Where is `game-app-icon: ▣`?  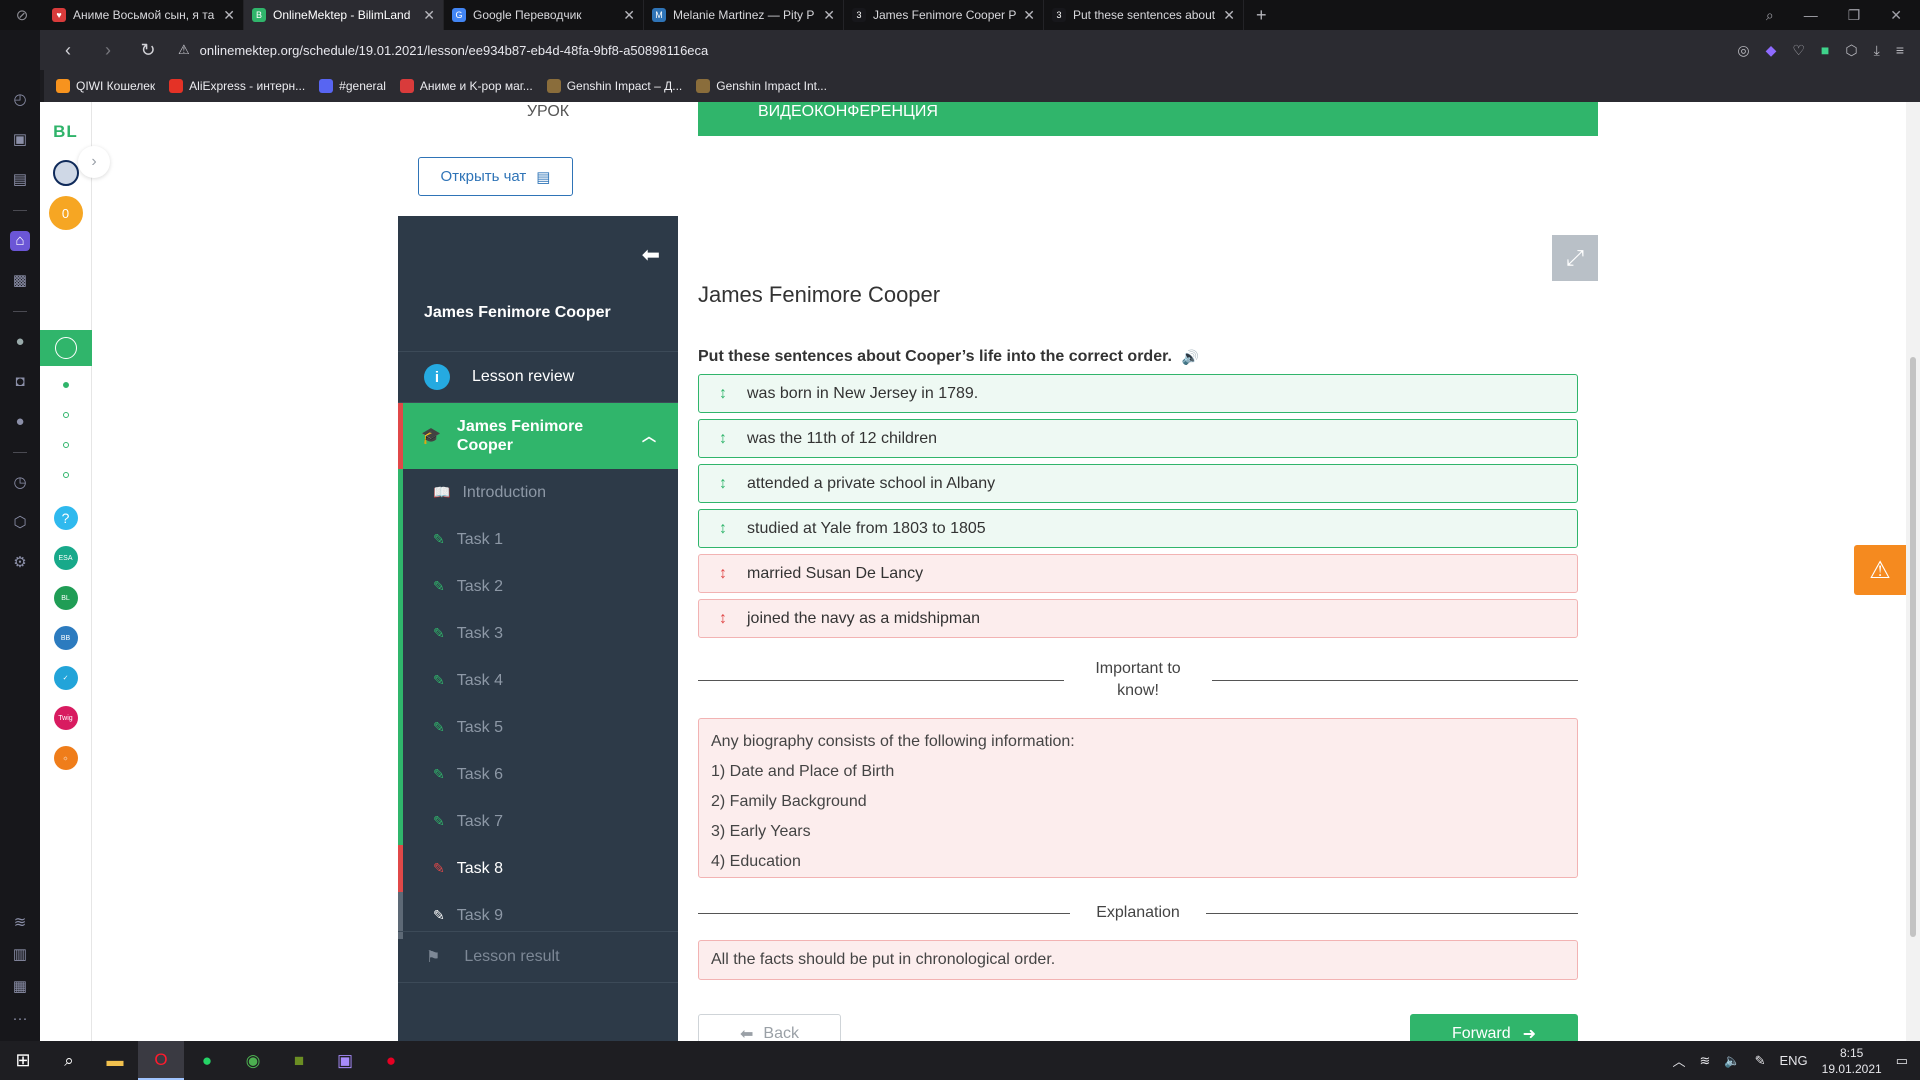
game-app-icon: ▣ is located at coordinates (345, 1060).